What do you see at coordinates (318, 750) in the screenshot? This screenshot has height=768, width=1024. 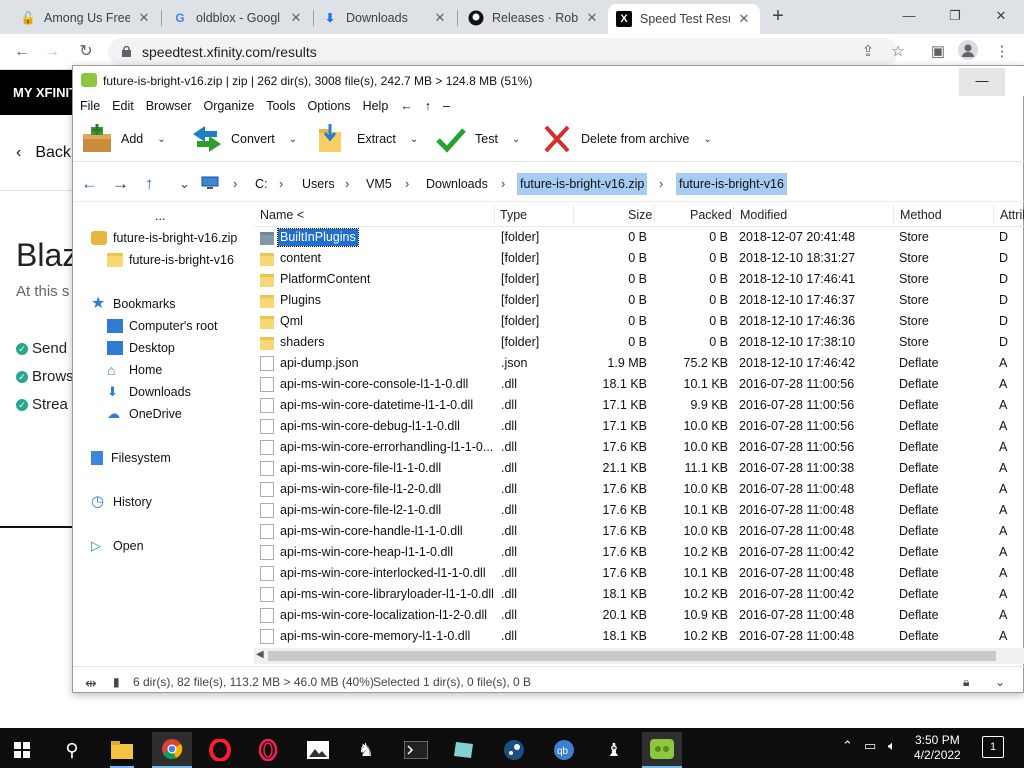 I see `photos-icon` at bounding box center [318, 750].